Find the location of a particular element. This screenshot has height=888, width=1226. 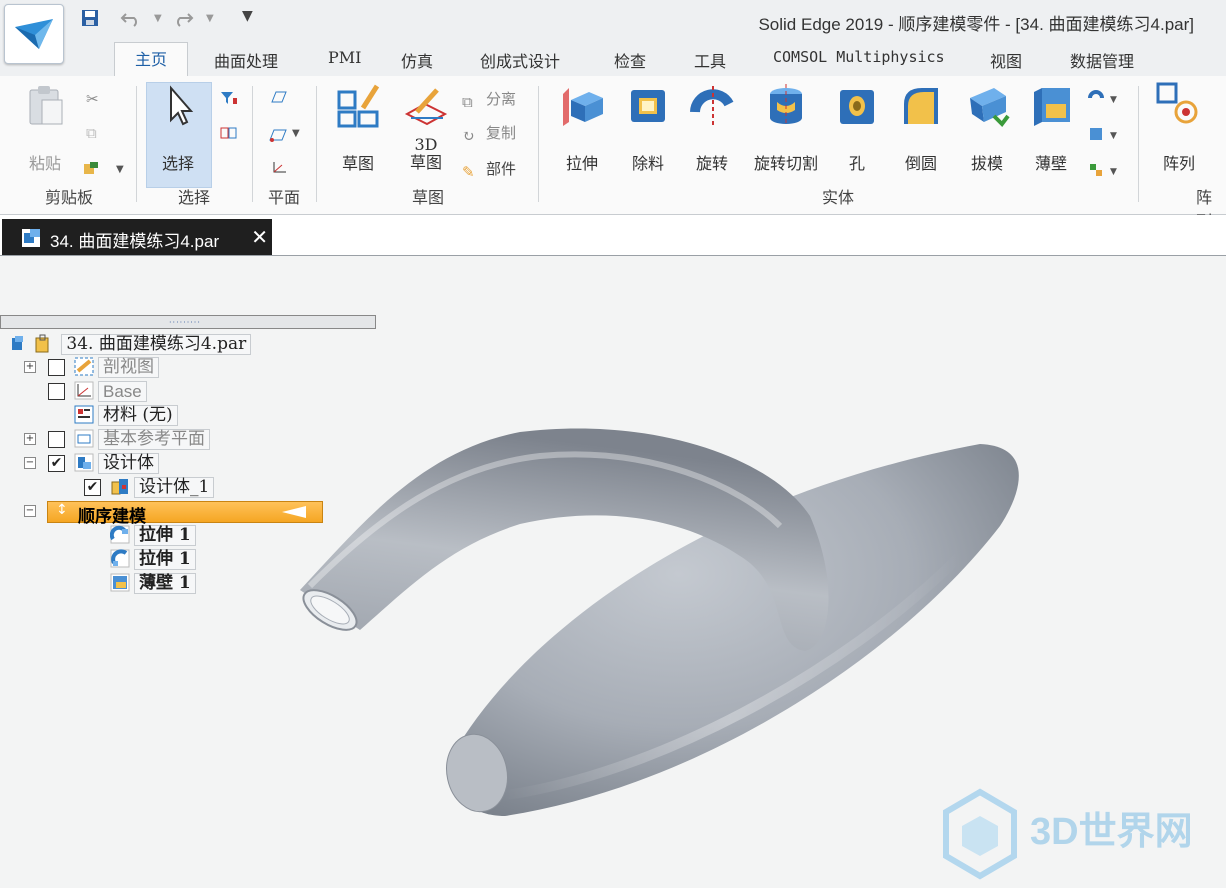

extrude-feature-icon is located at coordinates (119, 534).